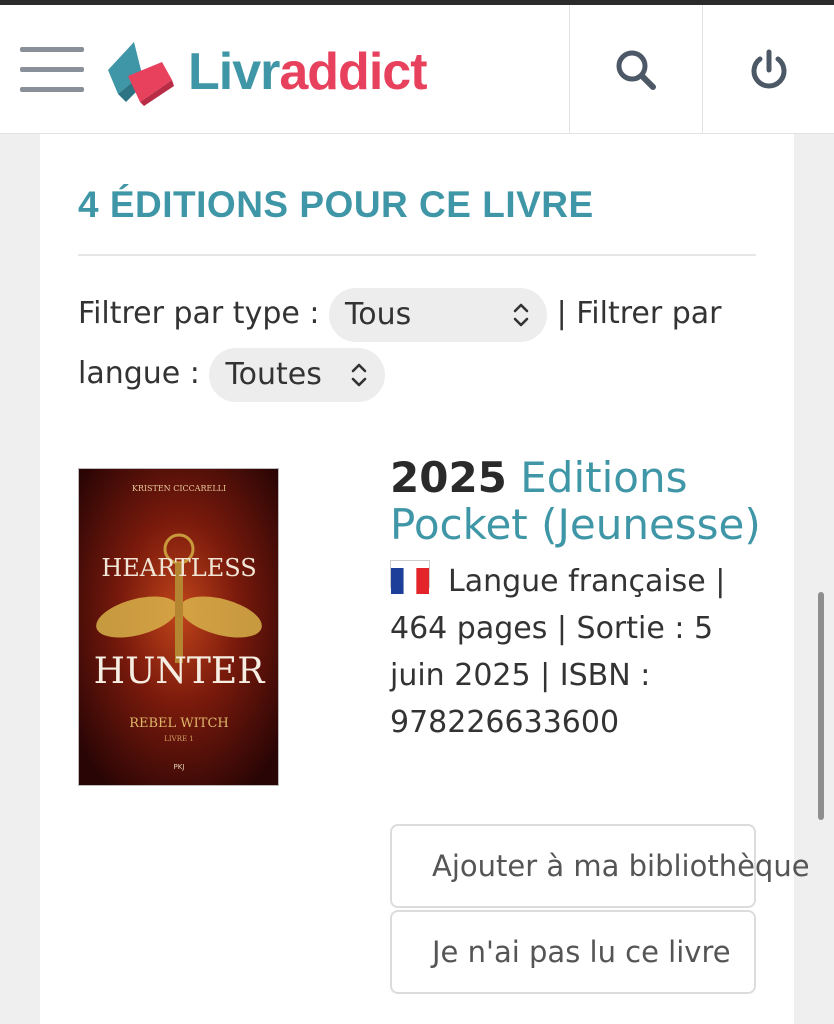  I want to click on type-filter-label: Filtrer par type :, so click(199, 313).